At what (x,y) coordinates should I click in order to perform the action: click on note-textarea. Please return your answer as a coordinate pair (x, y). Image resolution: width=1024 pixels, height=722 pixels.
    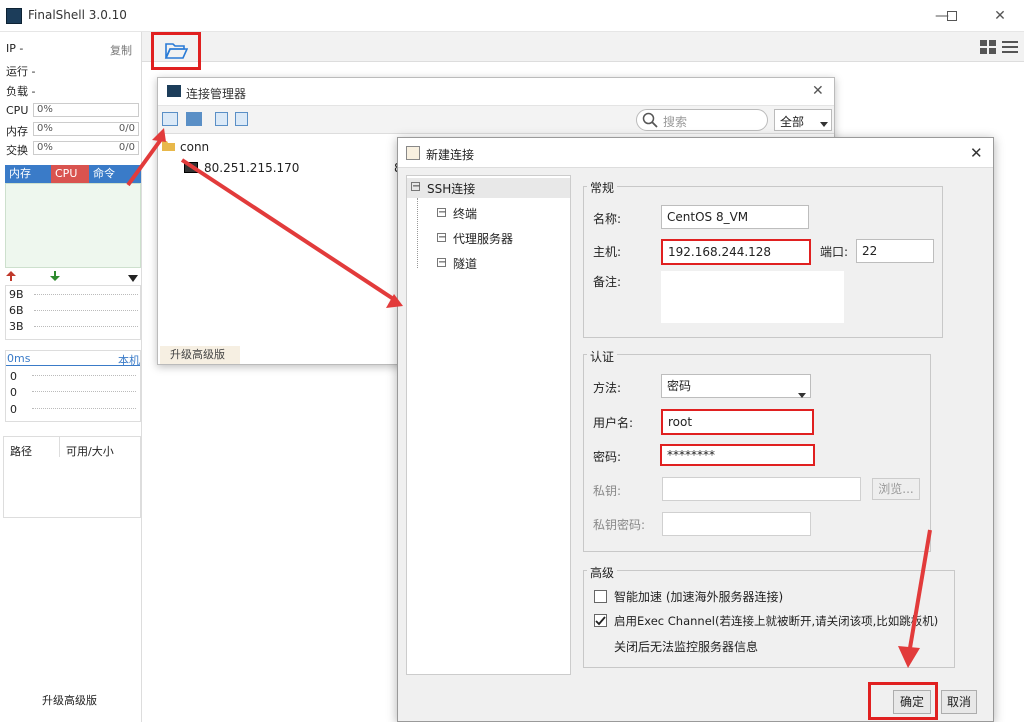
    Looking at the image, I should click on (752, 297).